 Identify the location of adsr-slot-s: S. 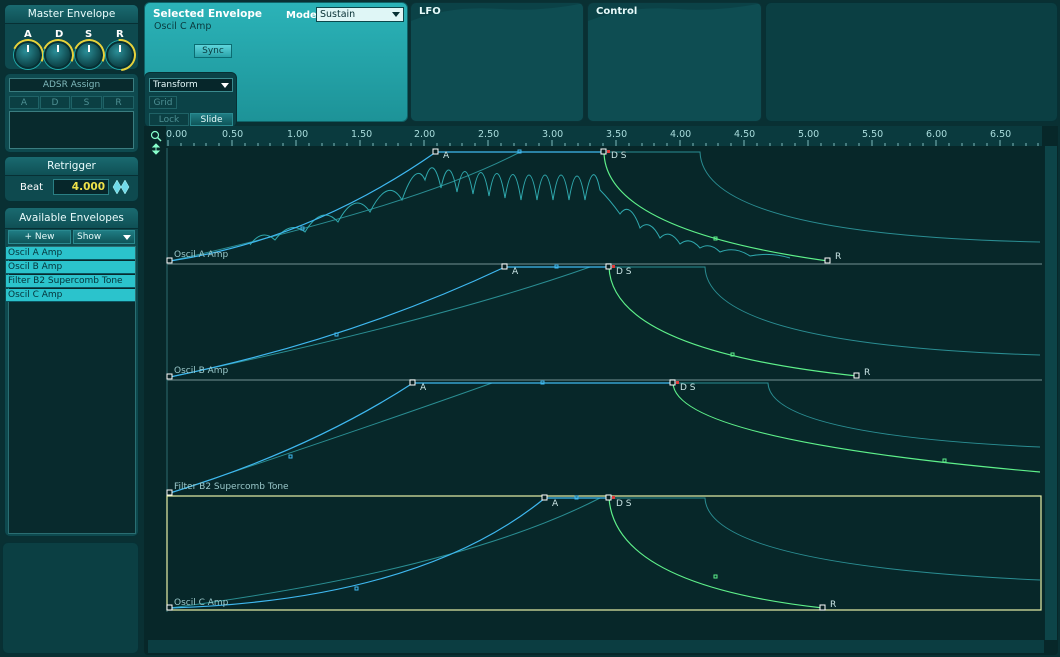
(86, 102).